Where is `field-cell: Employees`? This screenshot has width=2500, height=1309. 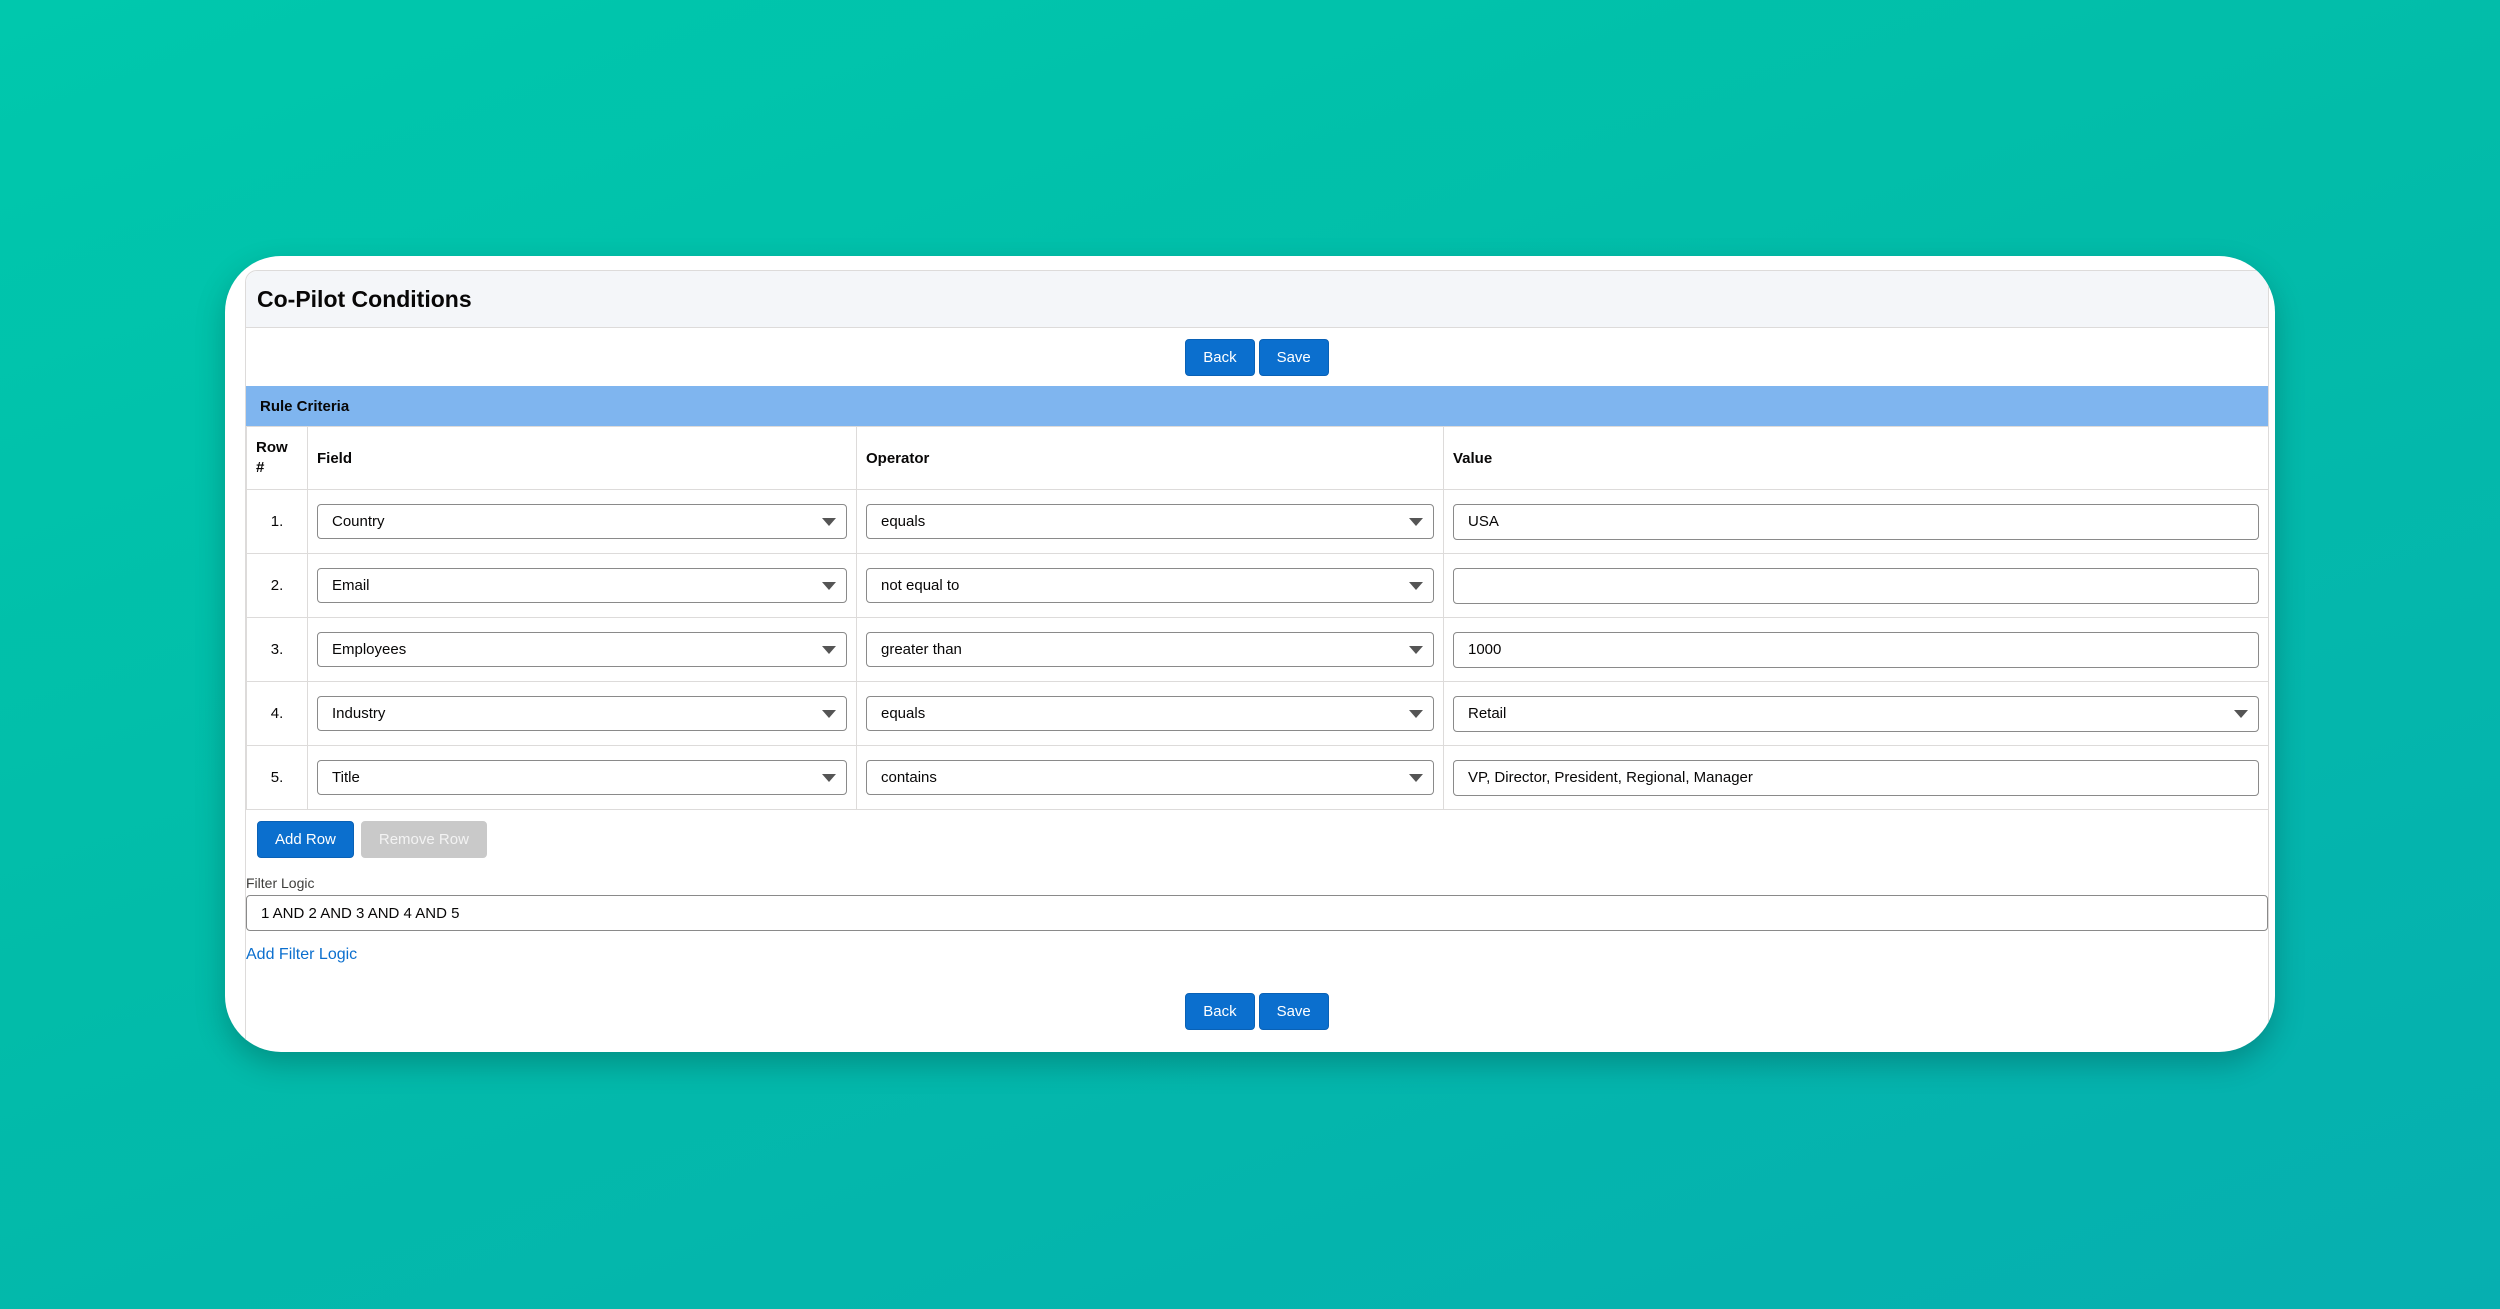 field-cell: Employees is located at coordinates (582, 649).